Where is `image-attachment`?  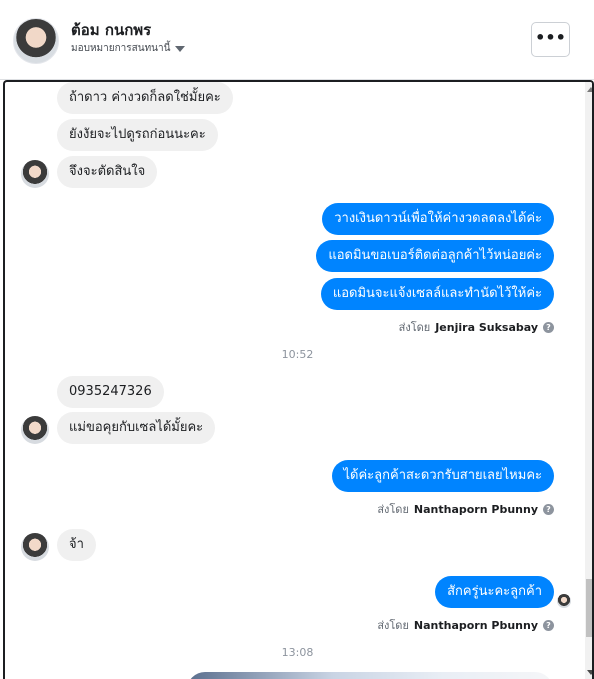
image-attachment is located at coordinates (370, 675).